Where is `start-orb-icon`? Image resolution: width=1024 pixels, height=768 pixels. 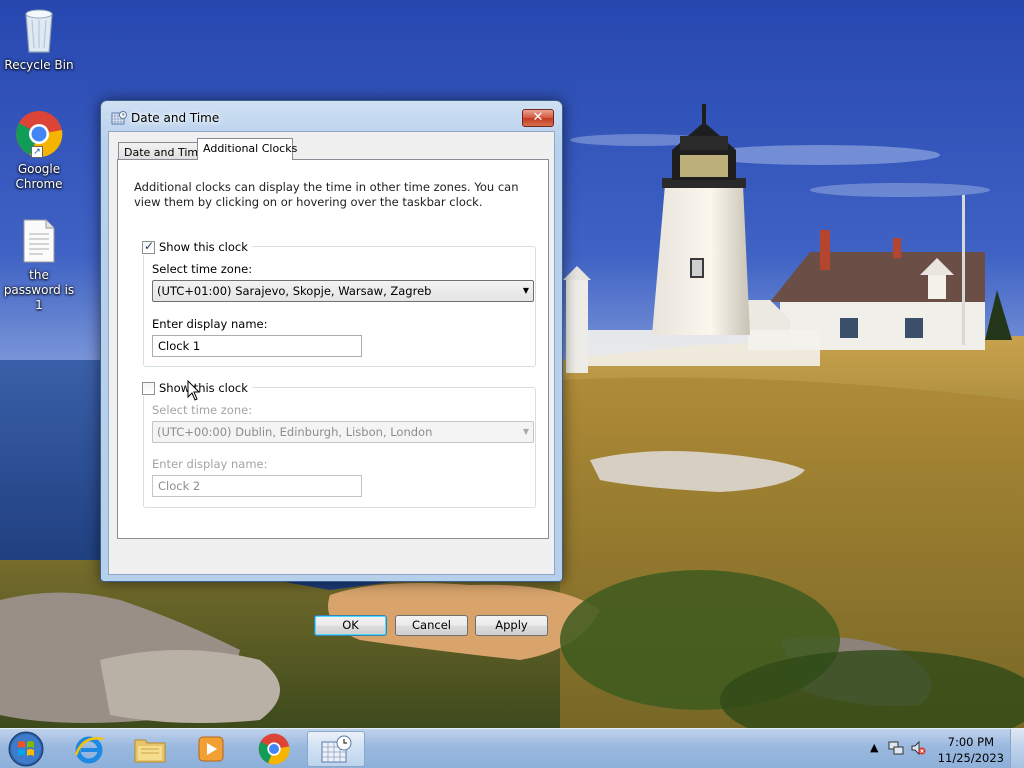
start-orb-icon is located at coordinates (26, 749).